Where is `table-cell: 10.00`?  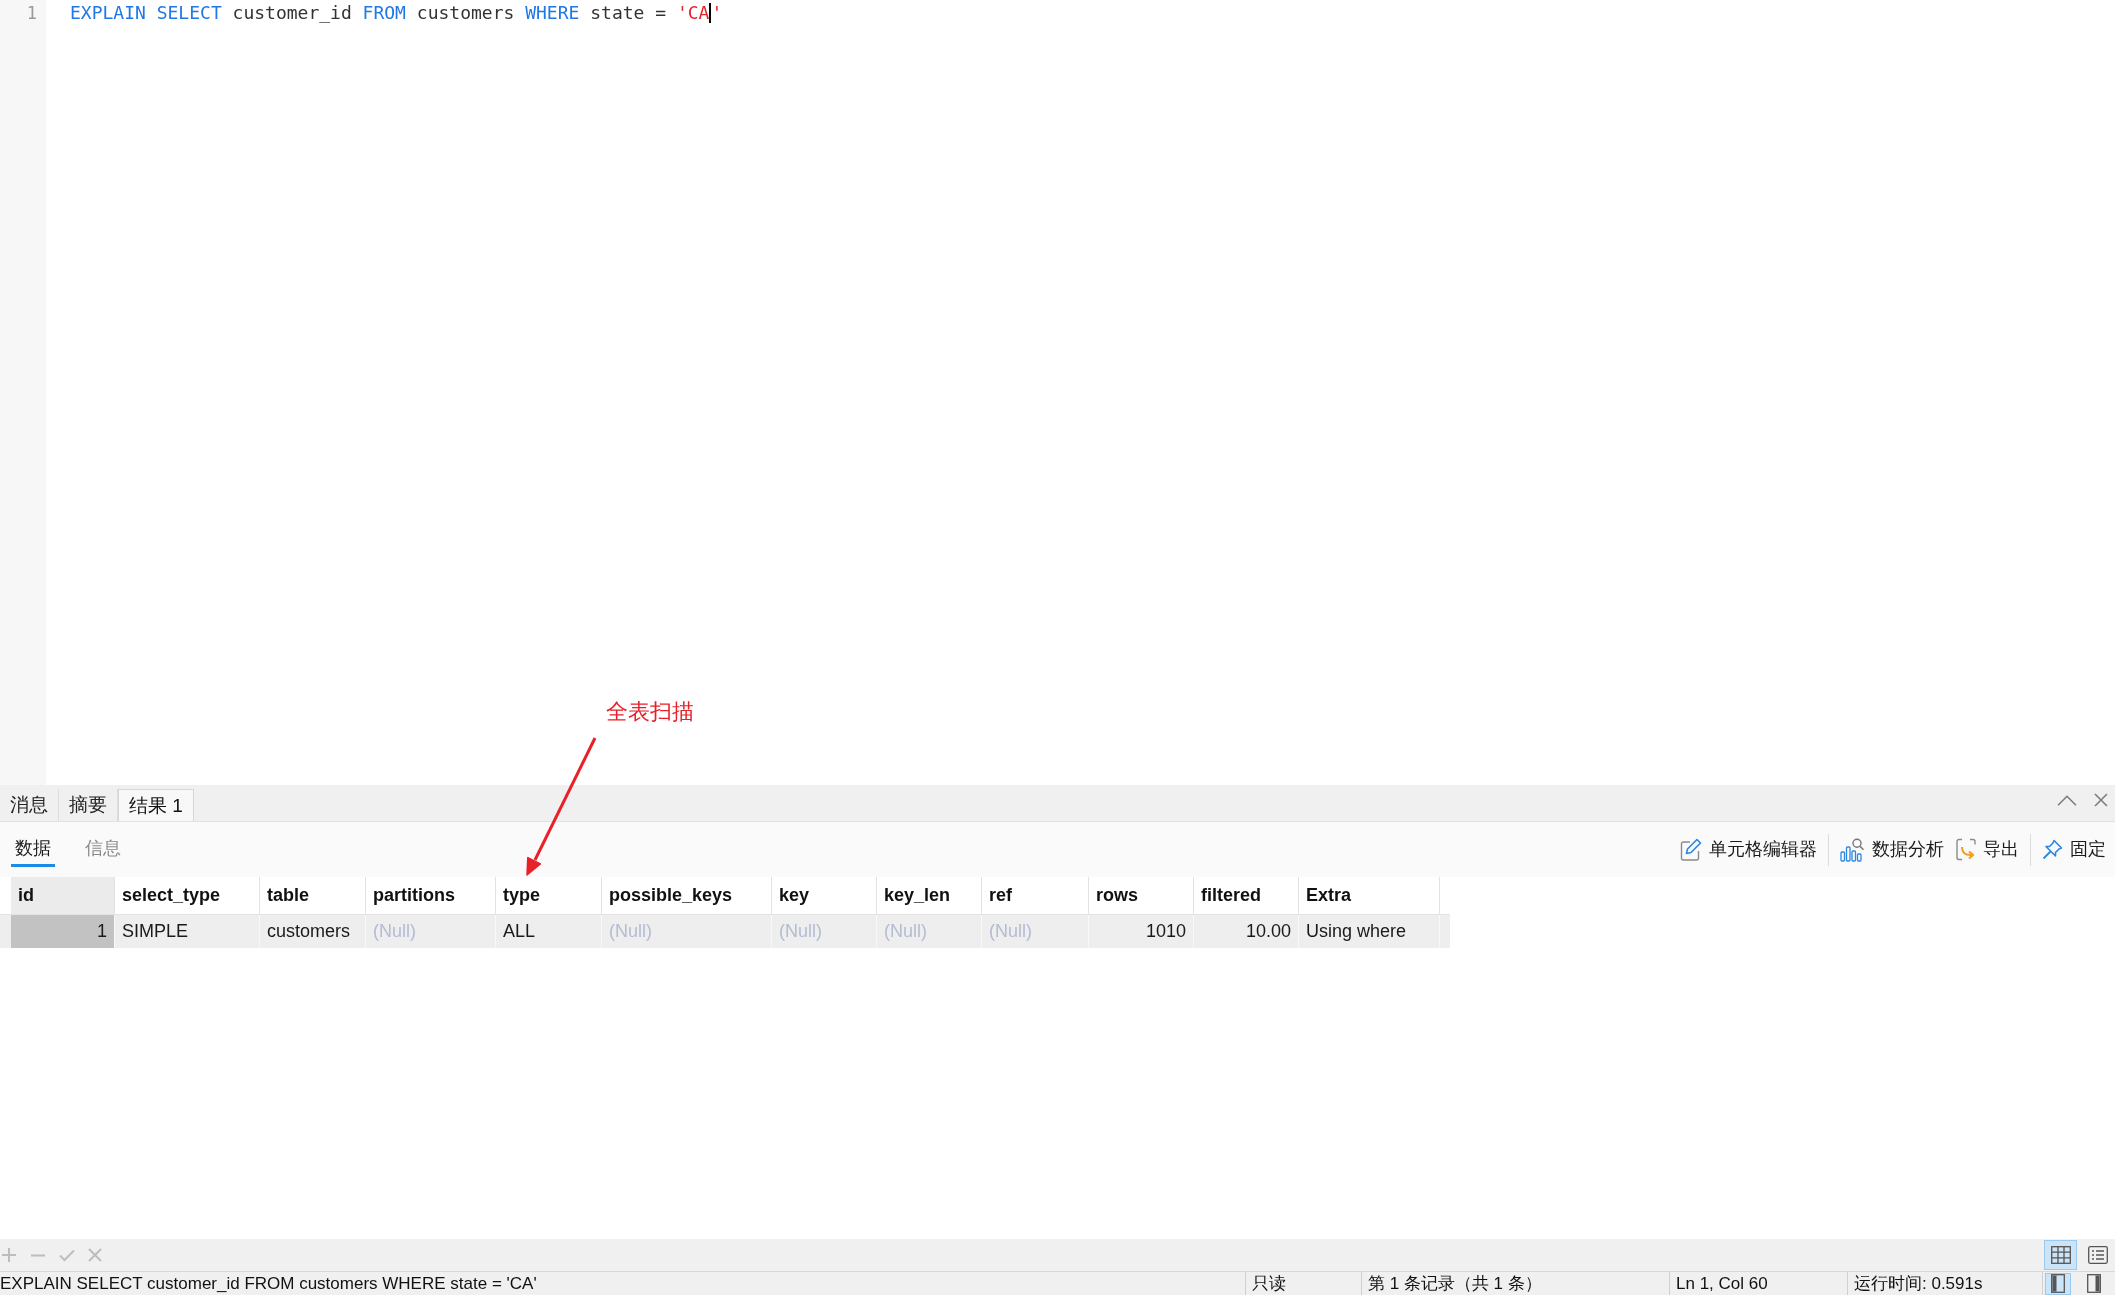 table-cell: 10.00 is located at coordinates (1246, 931).